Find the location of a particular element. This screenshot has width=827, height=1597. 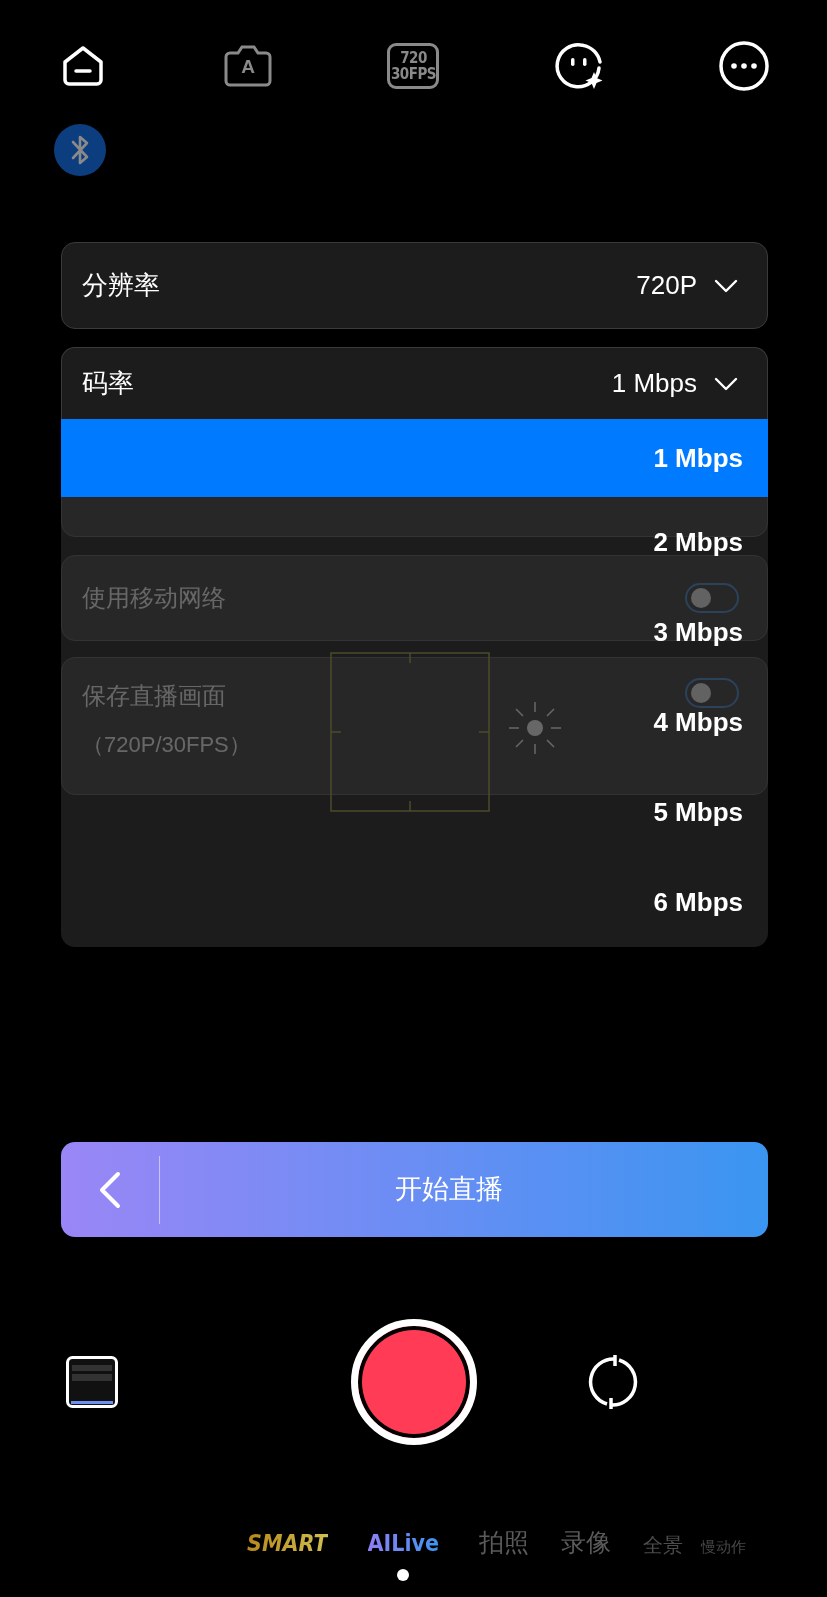

more-icon is located at coordinates (744, 66).